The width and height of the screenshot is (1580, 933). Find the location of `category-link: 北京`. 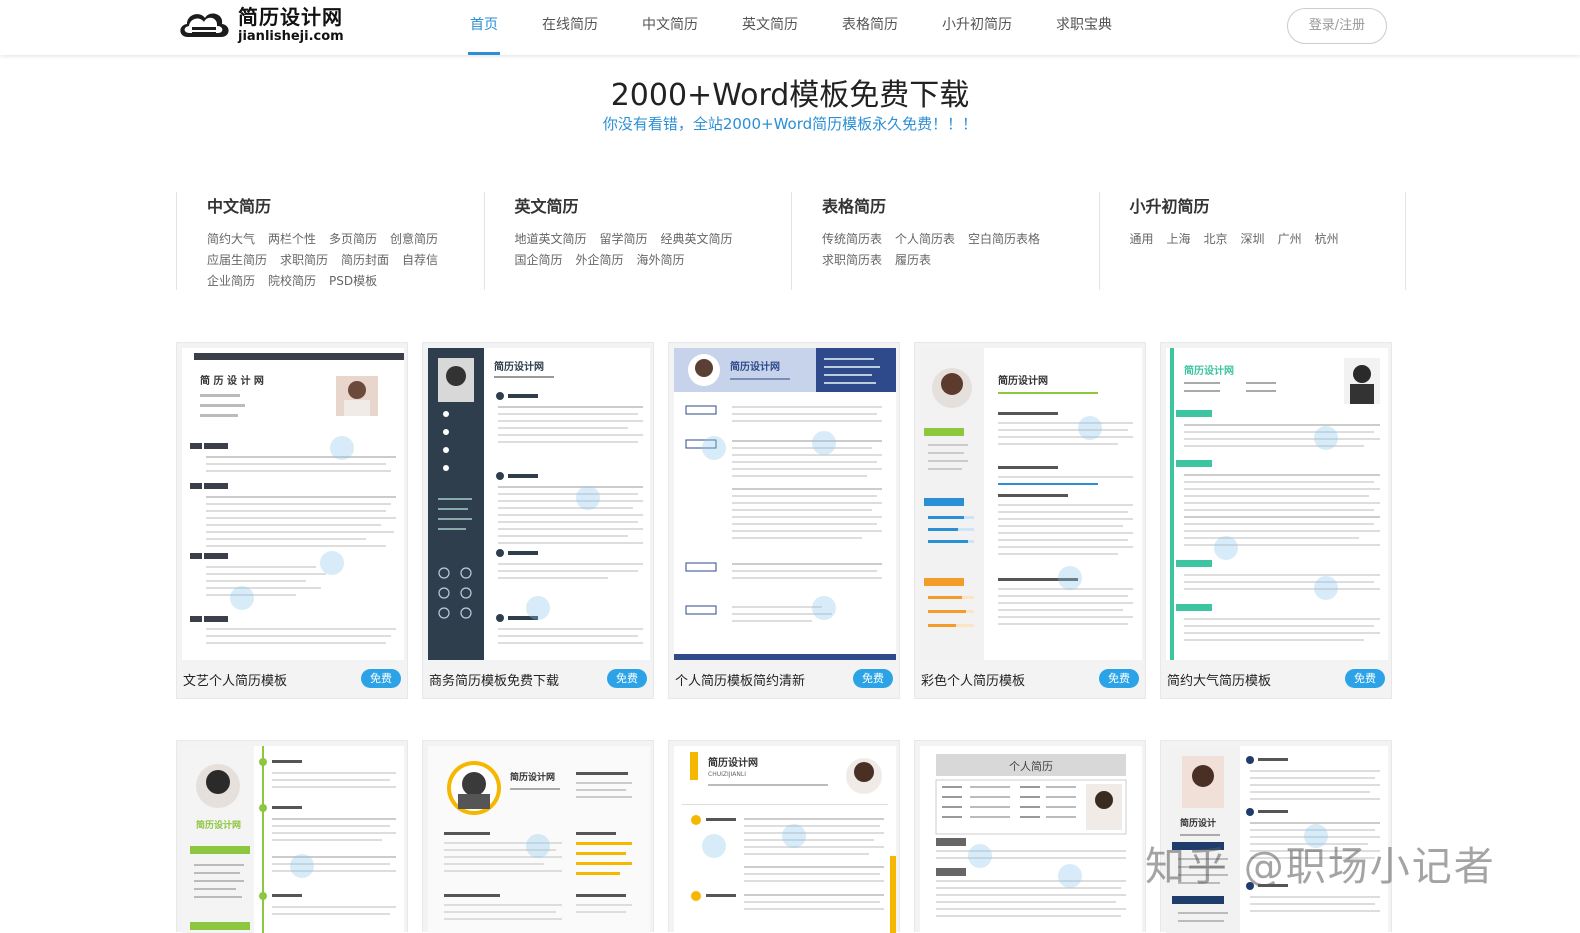

category-link: 北京 is located at coordinates (1216, 239).